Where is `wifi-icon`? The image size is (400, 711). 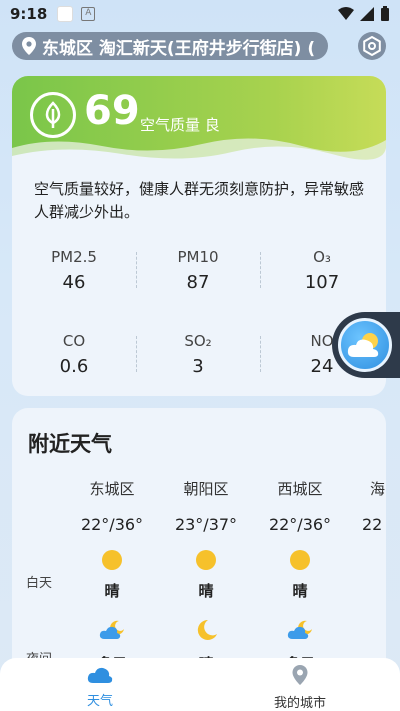 wifi-icon is located at coordinates (346, 13).